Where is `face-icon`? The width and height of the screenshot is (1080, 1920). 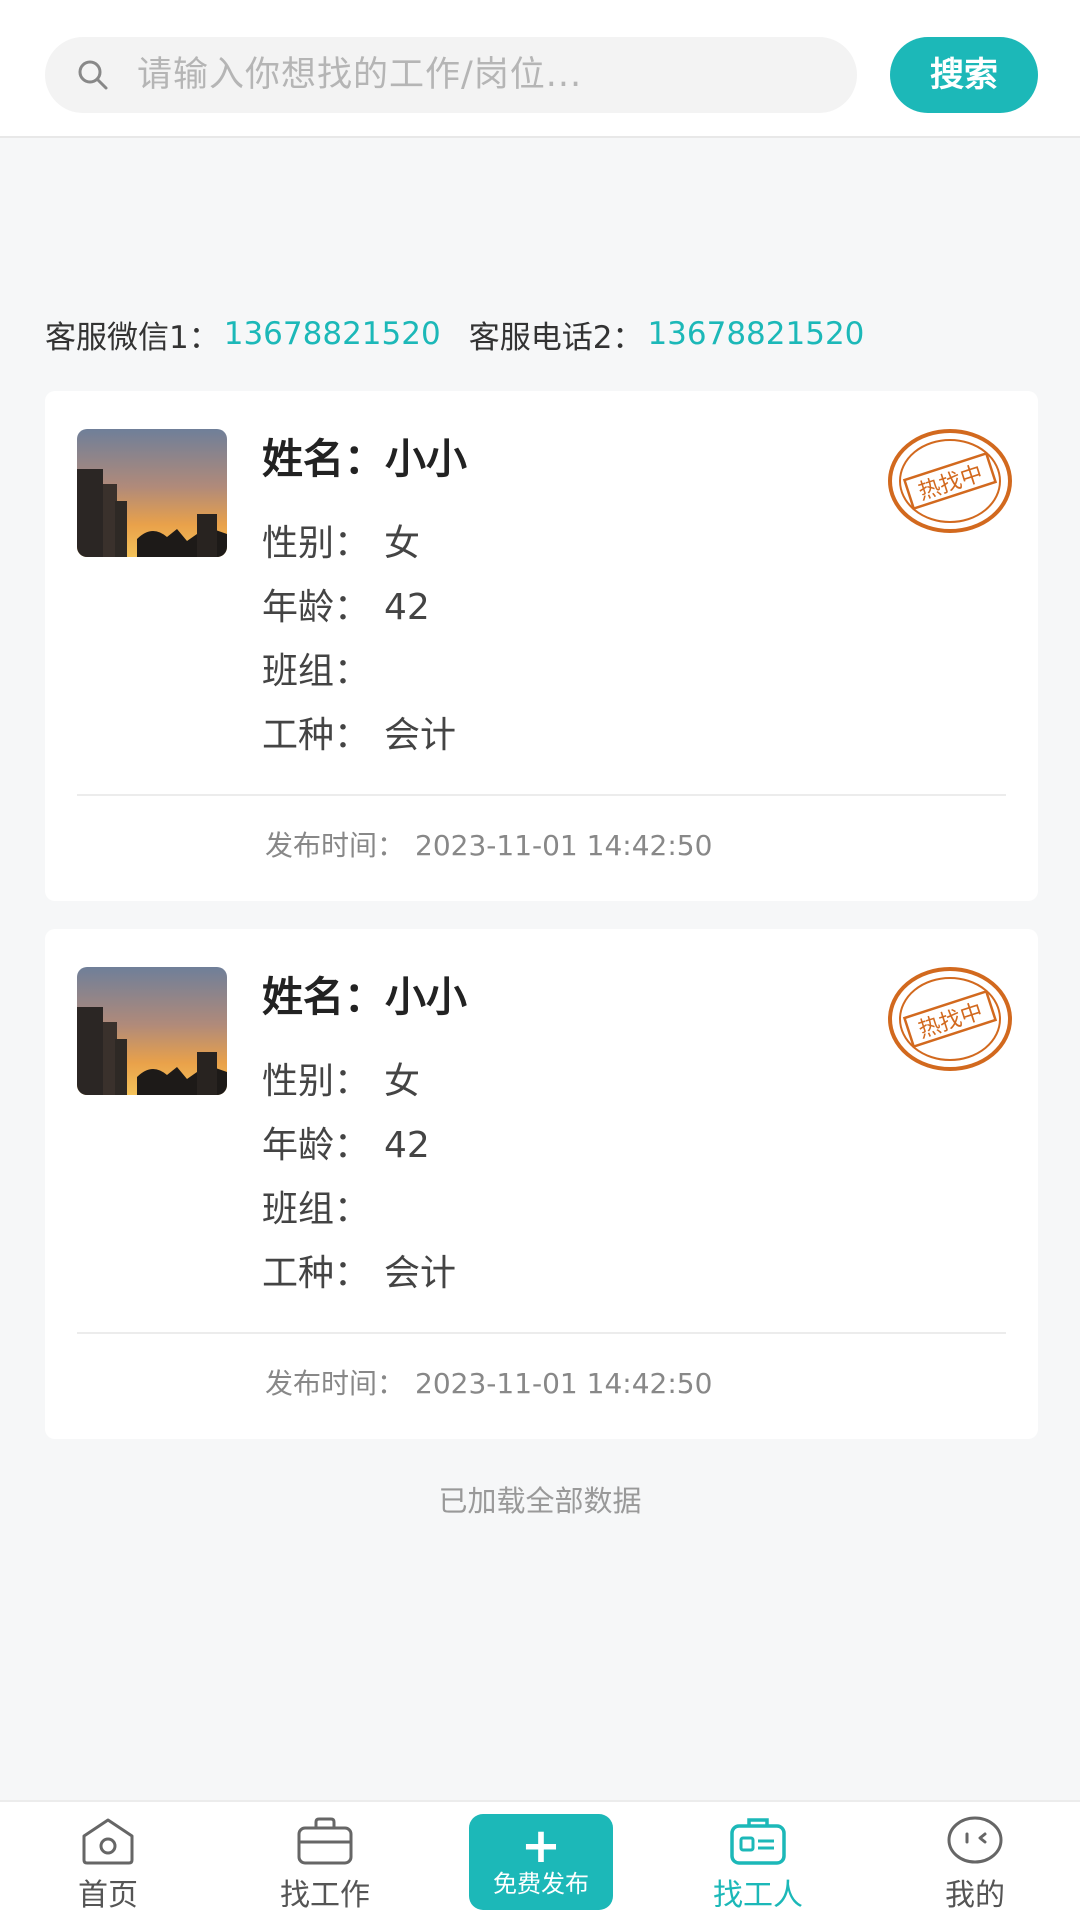 face-icon is located at coordinates (975, 1840).